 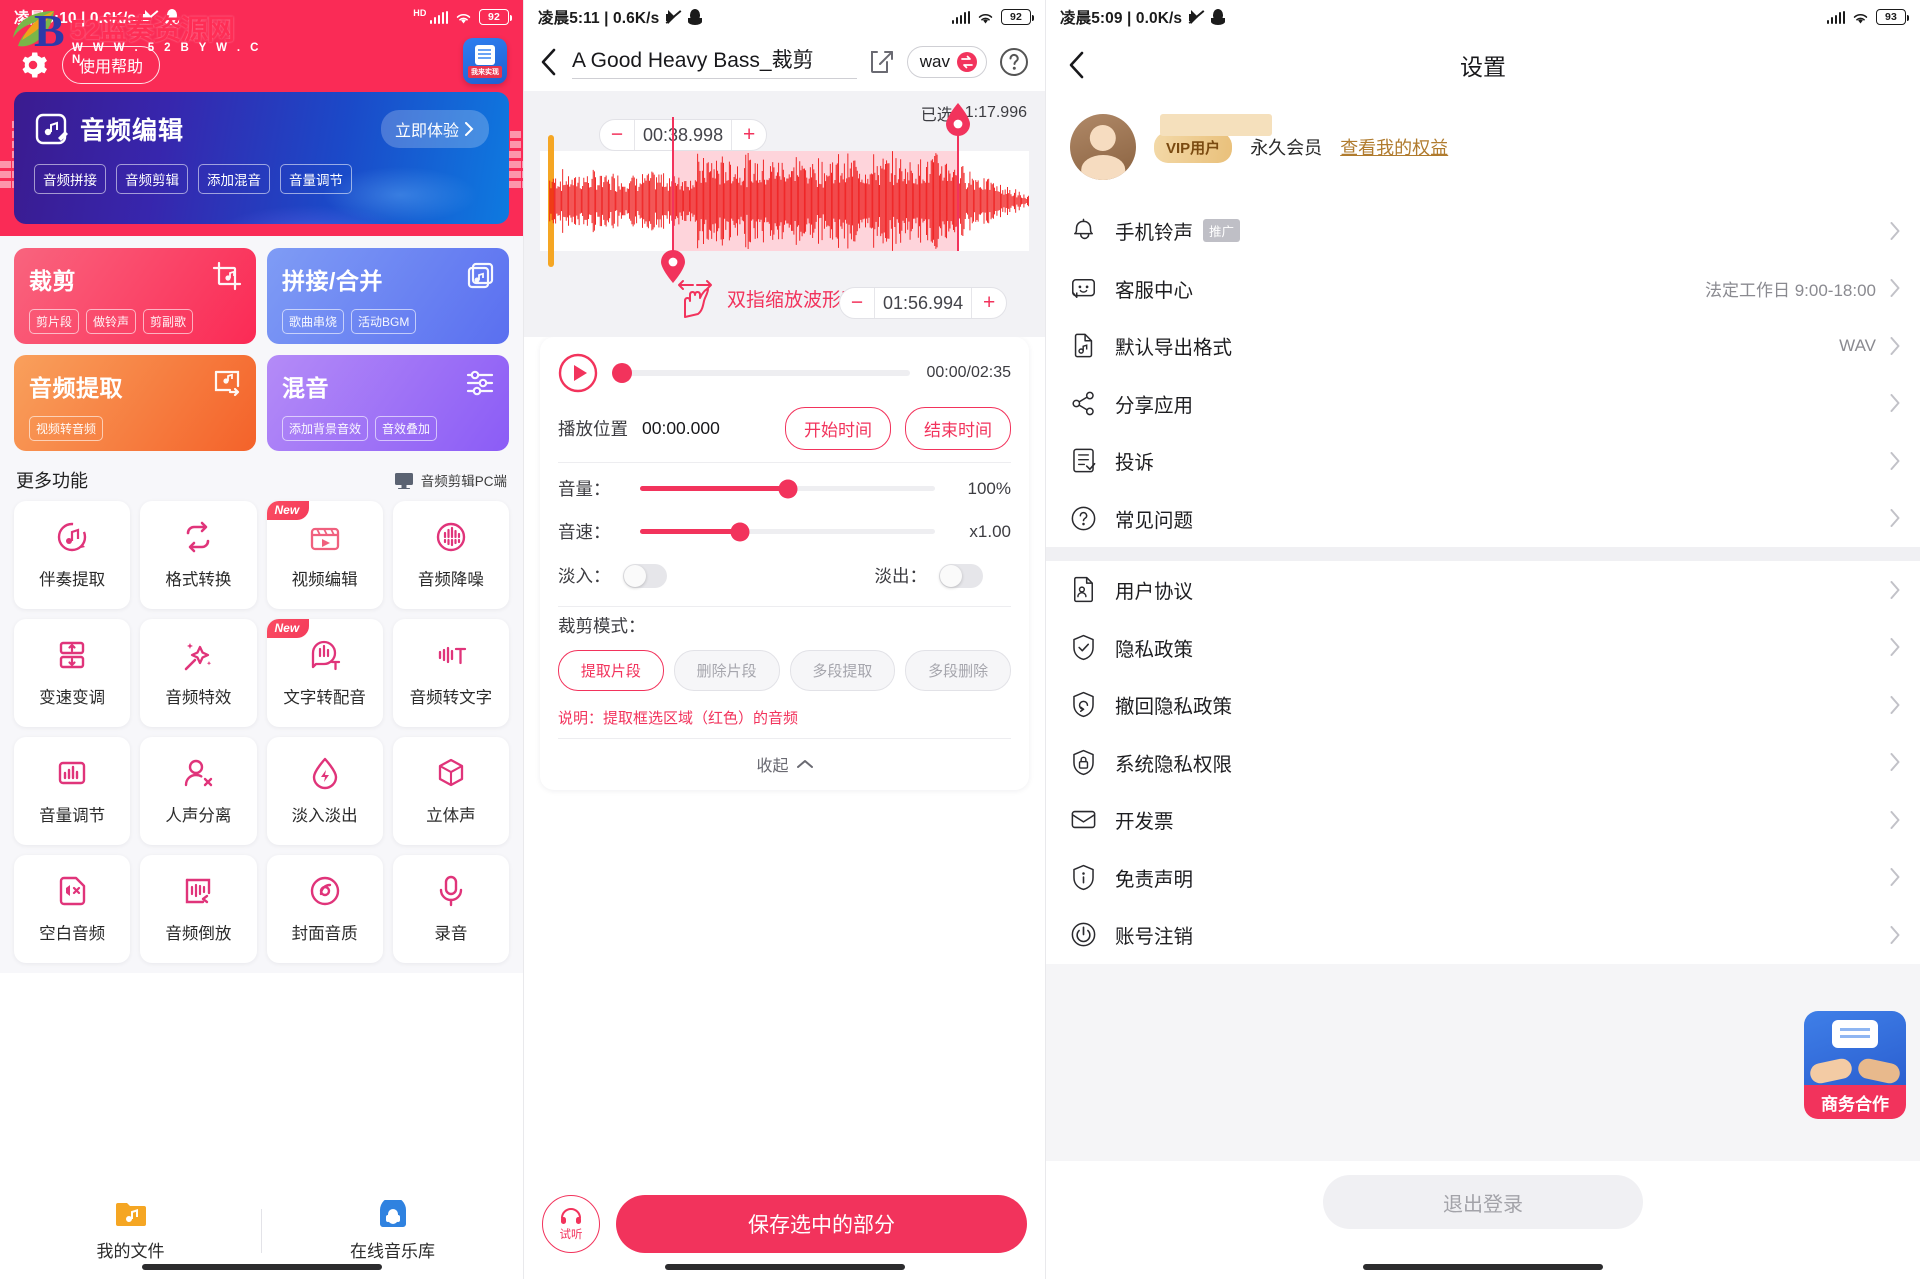 What do you see at coordinates (1083, 403) in the screenshot?
I see `share-icon` at bounding box center [1083, 403].